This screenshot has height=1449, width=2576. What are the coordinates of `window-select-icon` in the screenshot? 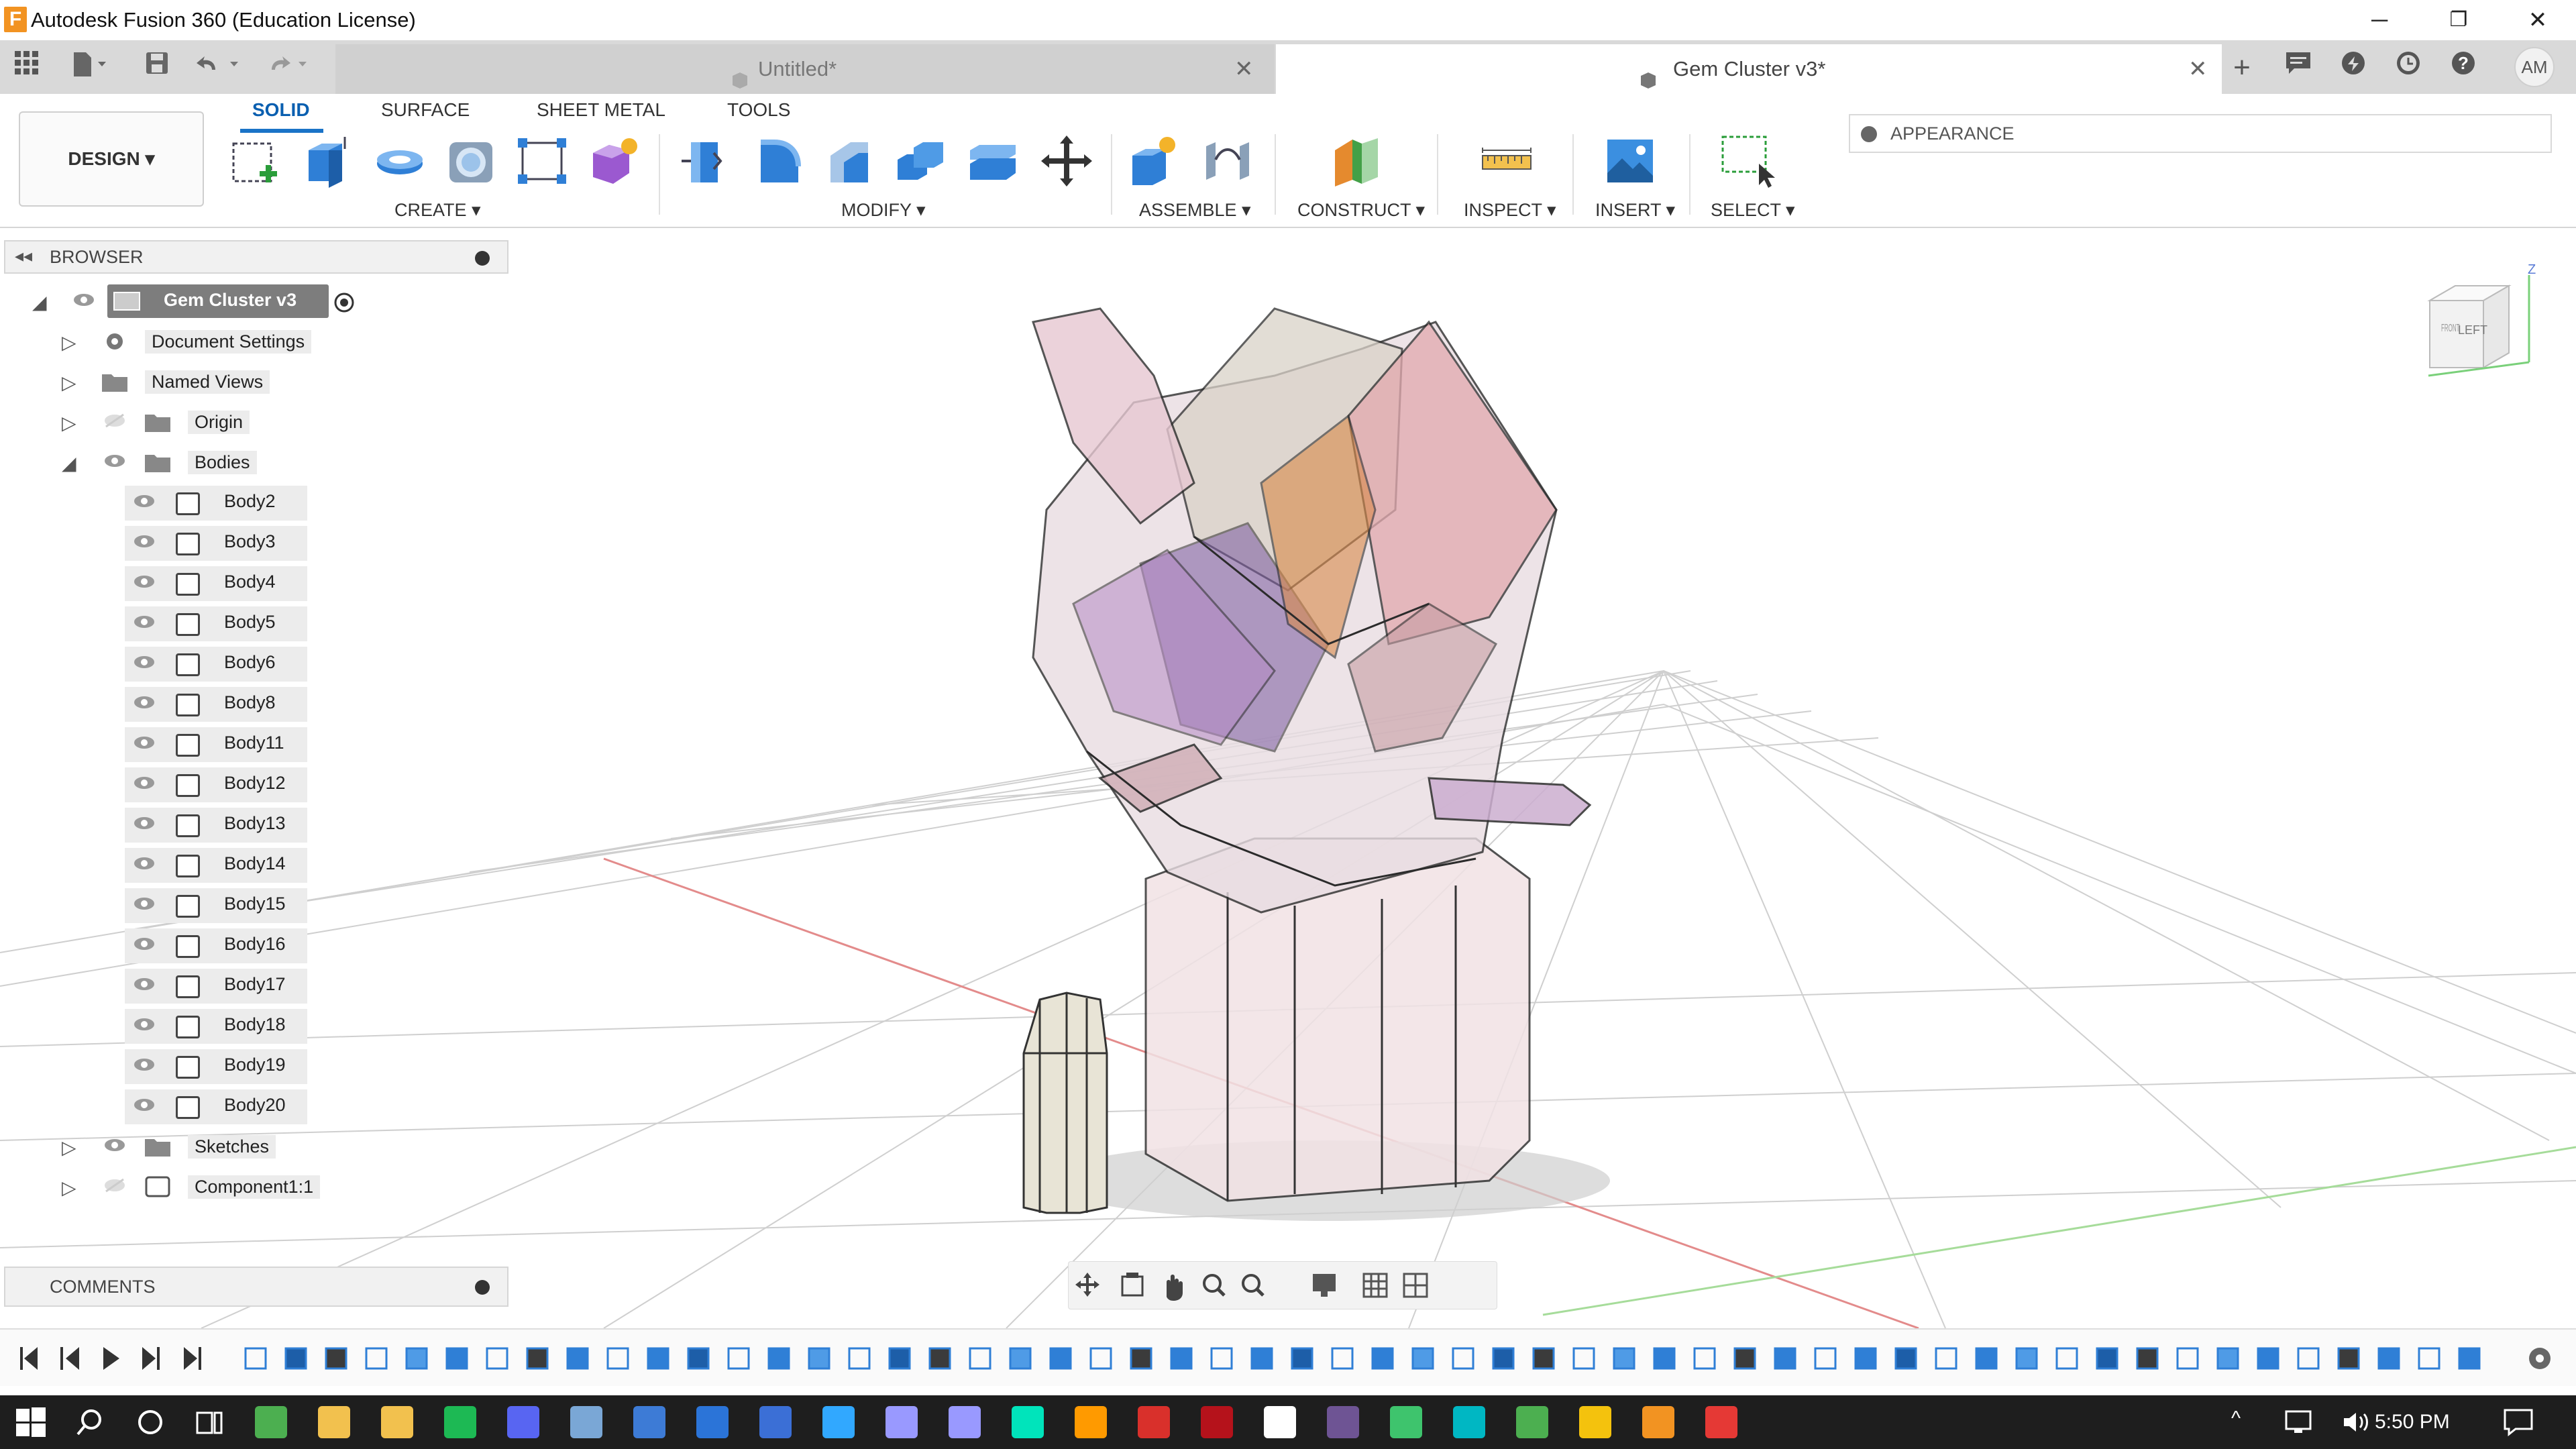 It's located at (1747, 161).